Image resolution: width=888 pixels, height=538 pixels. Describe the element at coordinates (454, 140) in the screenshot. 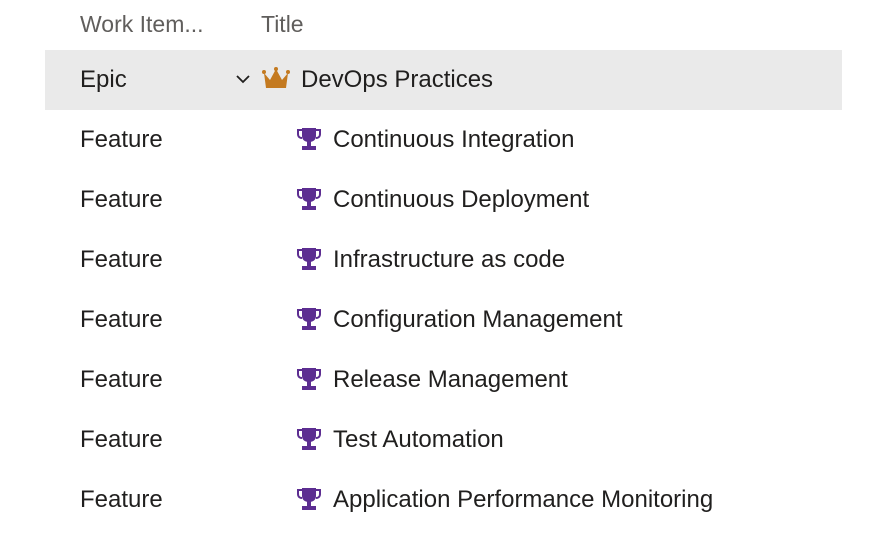

I see `work-item-title: Continuous Integration` at that location.